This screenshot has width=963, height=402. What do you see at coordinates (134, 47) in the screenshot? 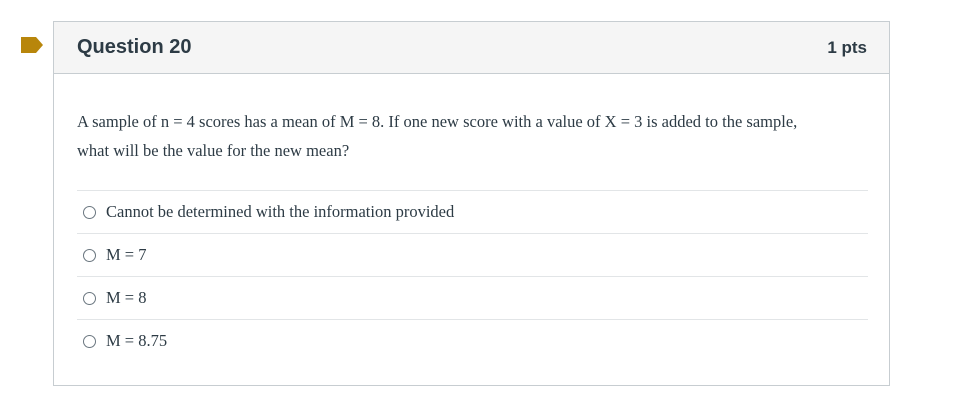
I see `question-title: Question 20` at bounding box center [134, 47].